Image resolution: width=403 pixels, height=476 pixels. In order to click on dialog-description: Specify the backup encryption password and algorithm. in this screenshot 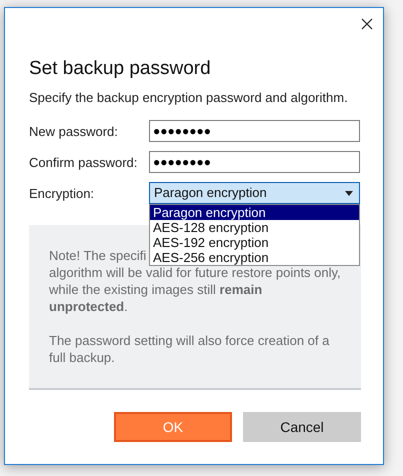, I will do `click(189, 97)`.